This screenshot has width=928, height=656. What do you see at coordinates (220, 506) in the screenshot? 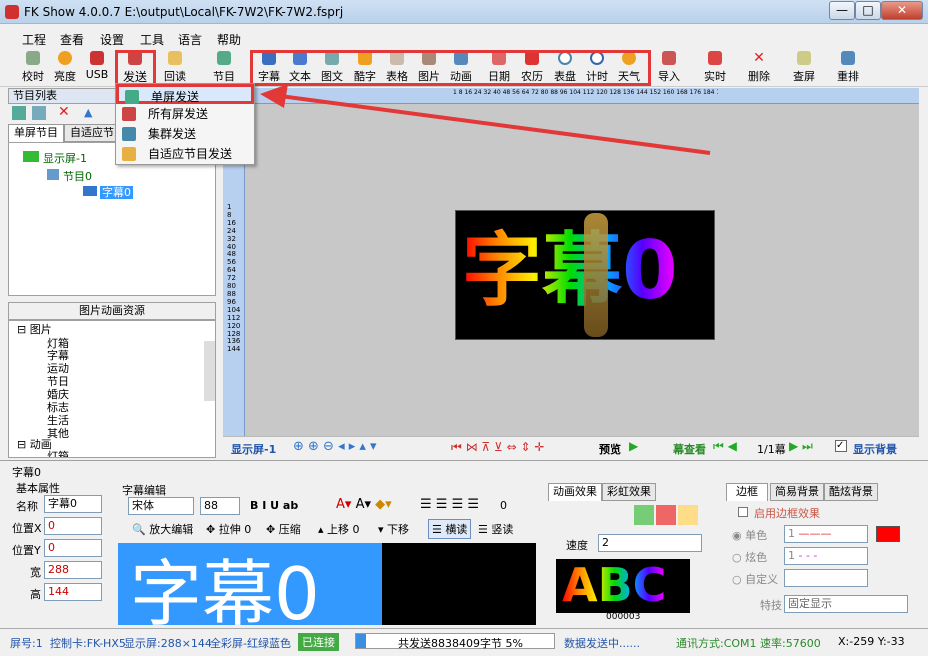
I see `font-size-select: 88` at bounding box center [220, 506].